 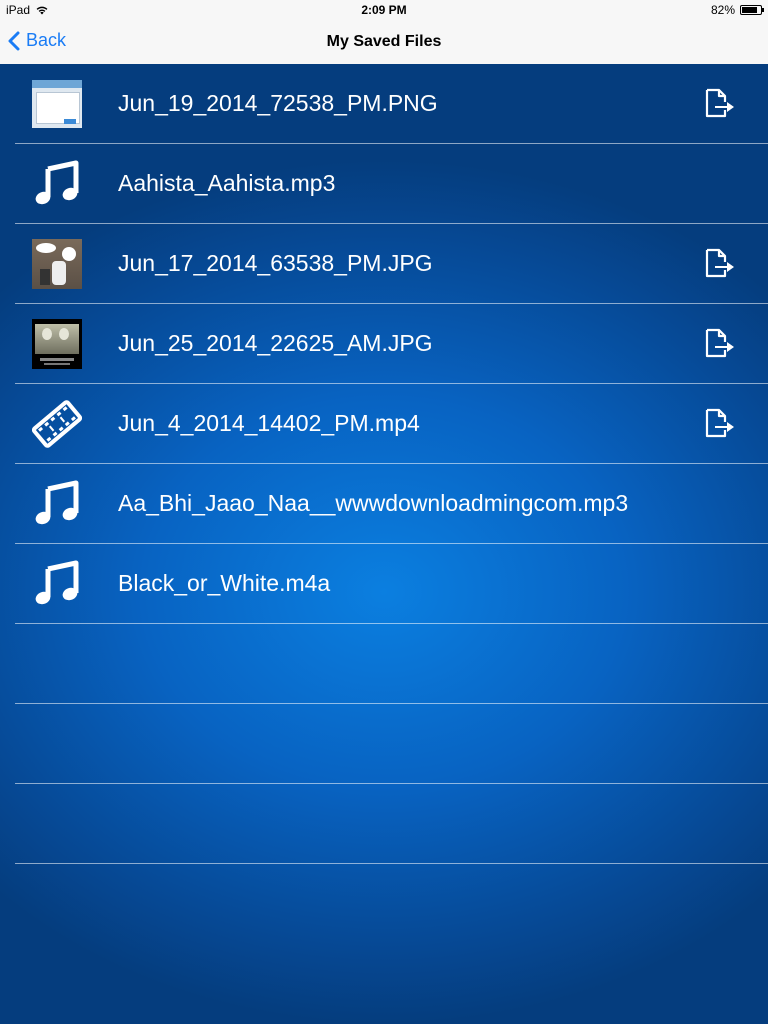 I want to click on file-row: Jun_19_2014_72538_PM.PNG, so click(x=391, y=104).